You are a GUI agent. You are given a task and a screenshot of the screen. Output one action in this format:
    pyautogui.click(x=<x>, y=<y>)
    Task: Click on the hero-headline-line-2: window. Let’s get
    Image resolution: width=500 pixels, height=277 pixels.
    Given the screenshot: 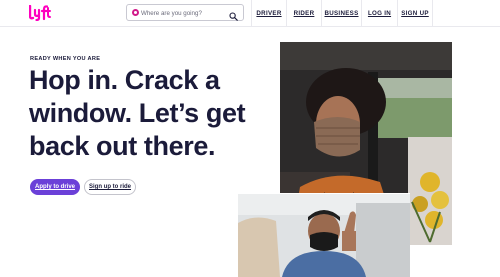 What is the action you would take?
    pyautogui.click(x=137, y=113)
    